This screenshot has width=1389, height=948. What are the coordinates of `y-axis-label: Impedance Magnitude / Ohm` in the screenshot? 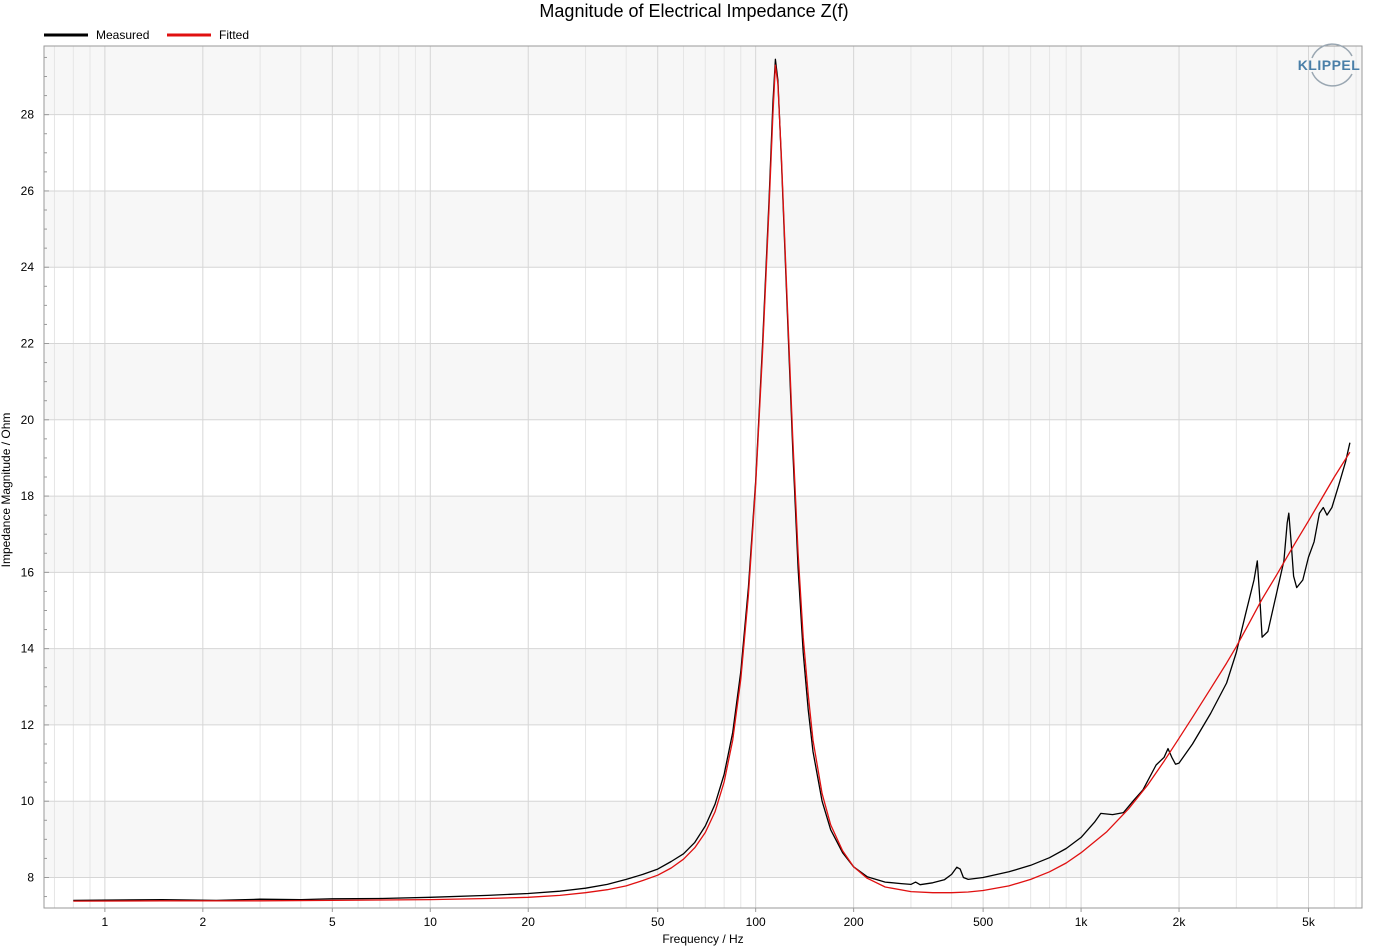 It's located at (6, 490).